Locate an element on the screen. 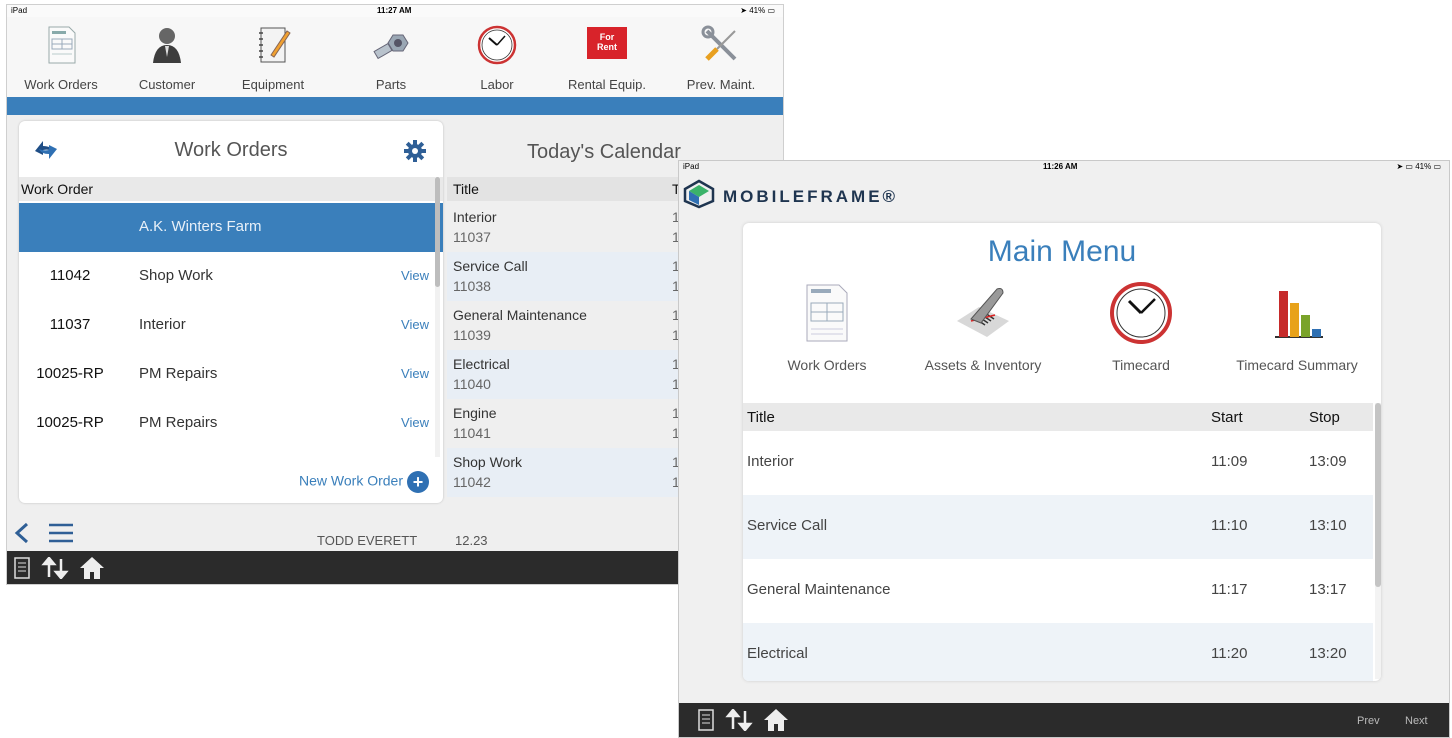 The width and height of the screenshot is (1452, 738). toolbar-customer: Customer is located at coordinates (167, 57).